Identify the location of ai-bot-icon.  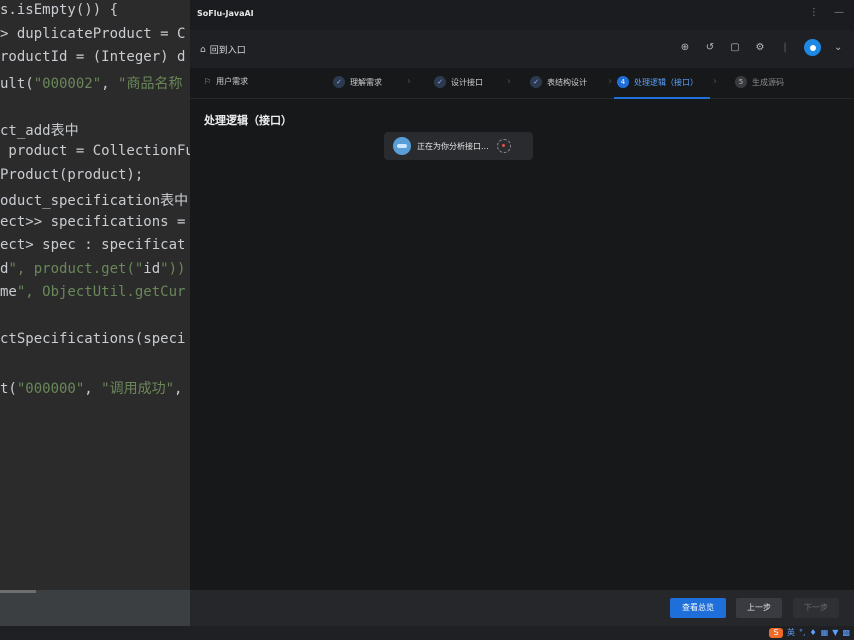
(402, 146).